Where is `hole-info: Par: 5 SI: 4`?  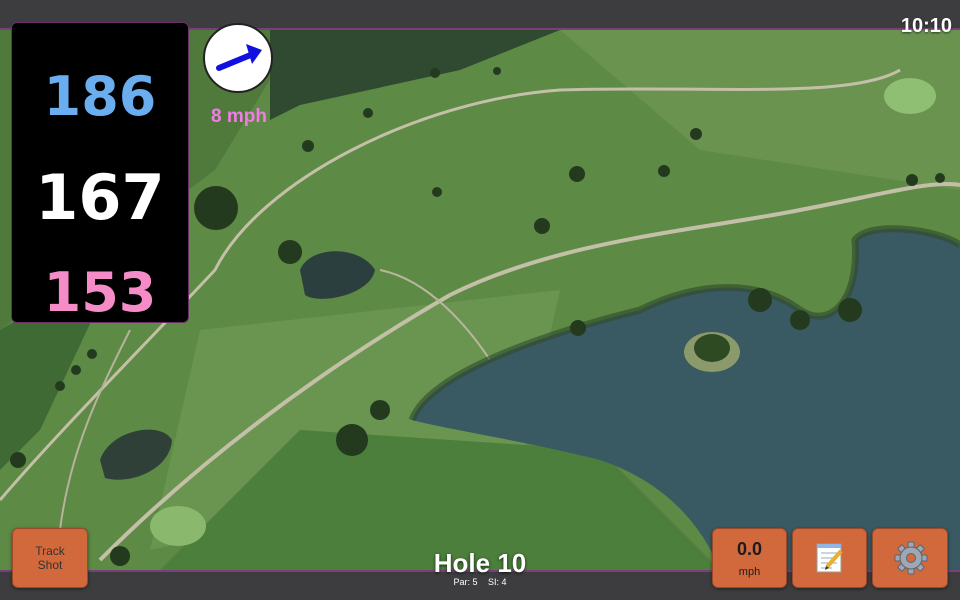 hole-info: Par: 5 SI: 4 is located at coordinates (480, 582).